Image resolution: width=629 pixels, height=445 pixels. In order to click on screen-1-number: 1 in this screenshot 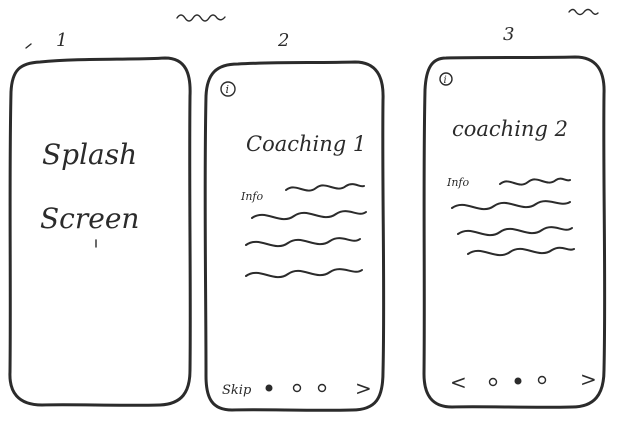, I will do `click(61, 40)`.